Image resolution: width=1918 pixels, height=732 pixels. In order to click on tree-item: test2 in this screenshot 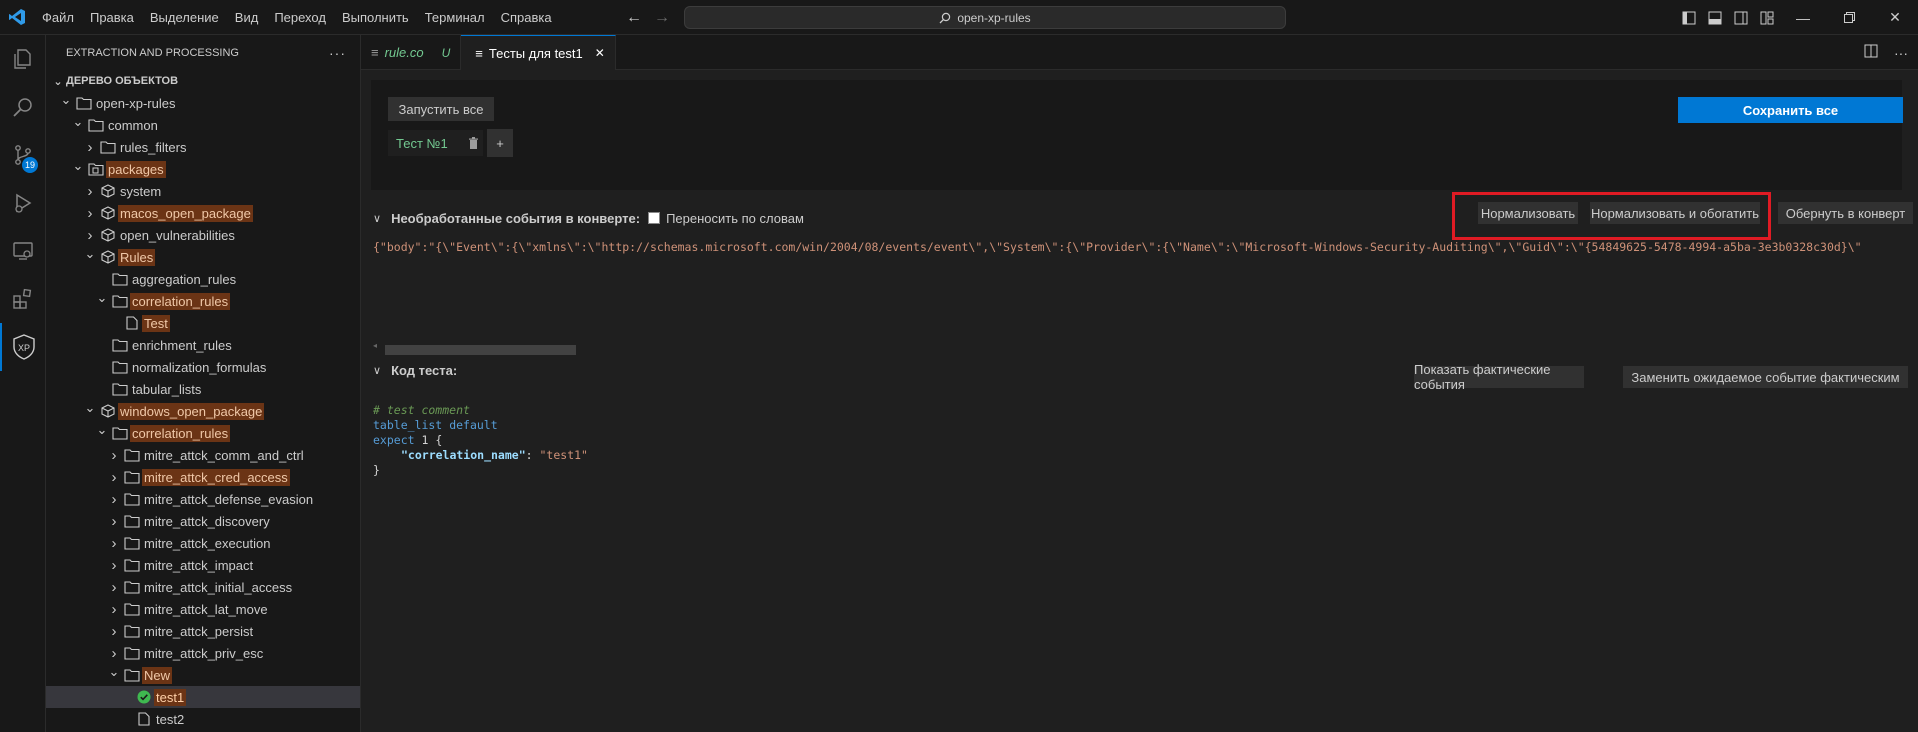, I will do `click(203, 719)`.